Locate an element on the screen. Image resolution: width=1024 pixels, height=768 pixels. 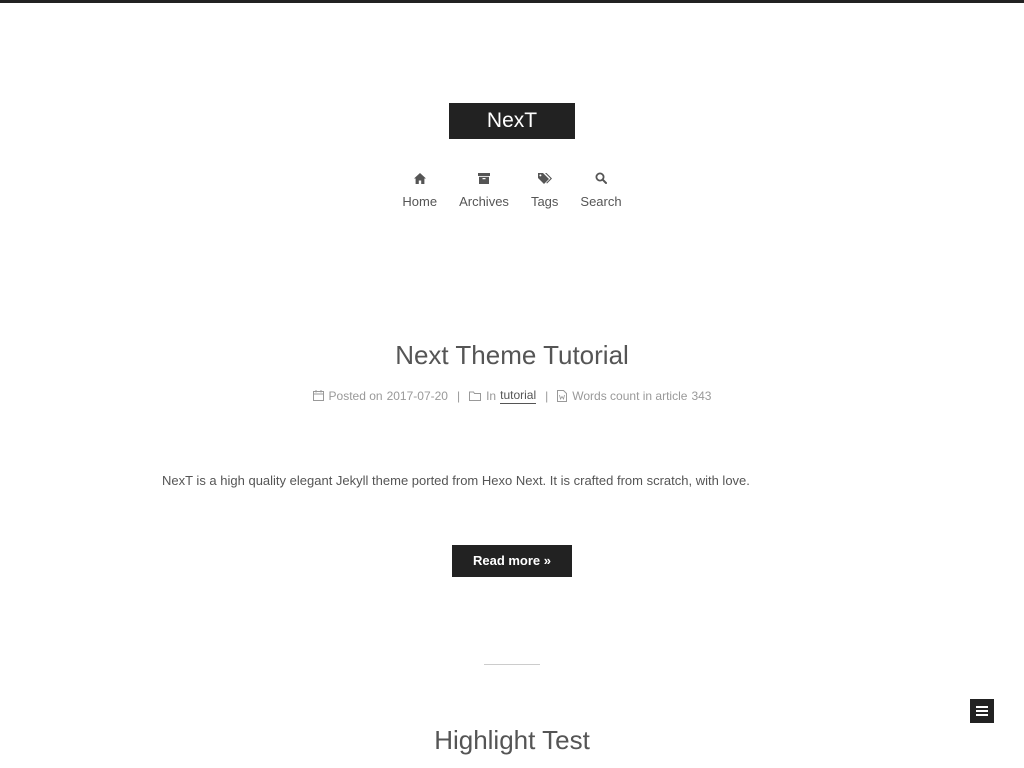
search-icon is located at coordinates (601, 178).